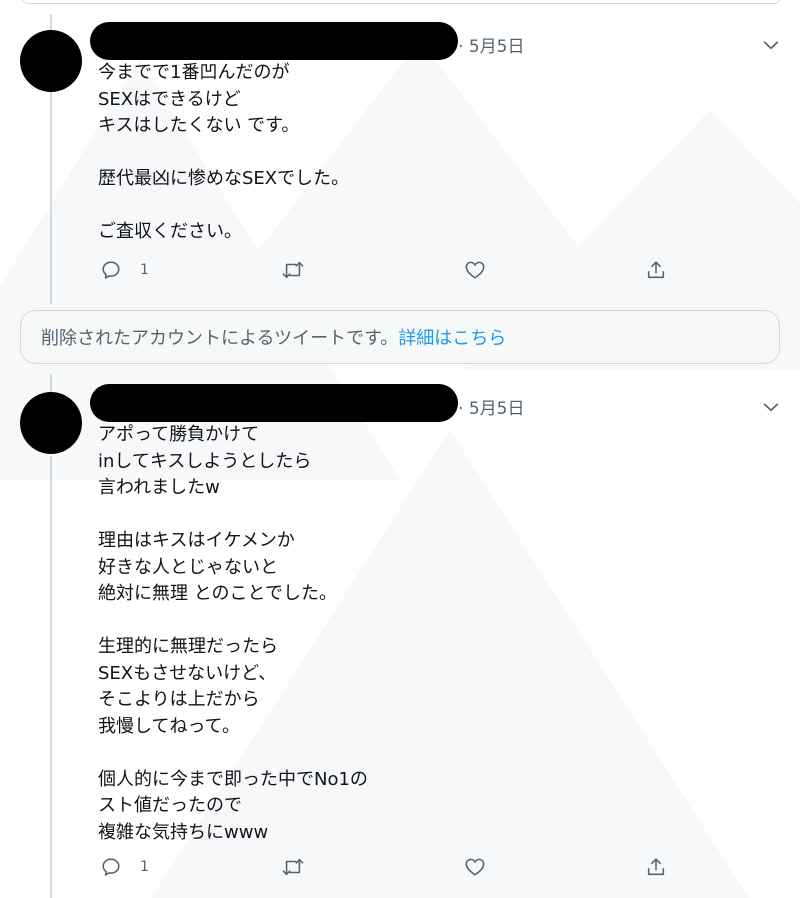  What do you see at coordinates (220, 338) in the screenshot?
I see `deleted-notice-text: 削除されたアカウントによるツイートです。` at bounding box center [220, 338].